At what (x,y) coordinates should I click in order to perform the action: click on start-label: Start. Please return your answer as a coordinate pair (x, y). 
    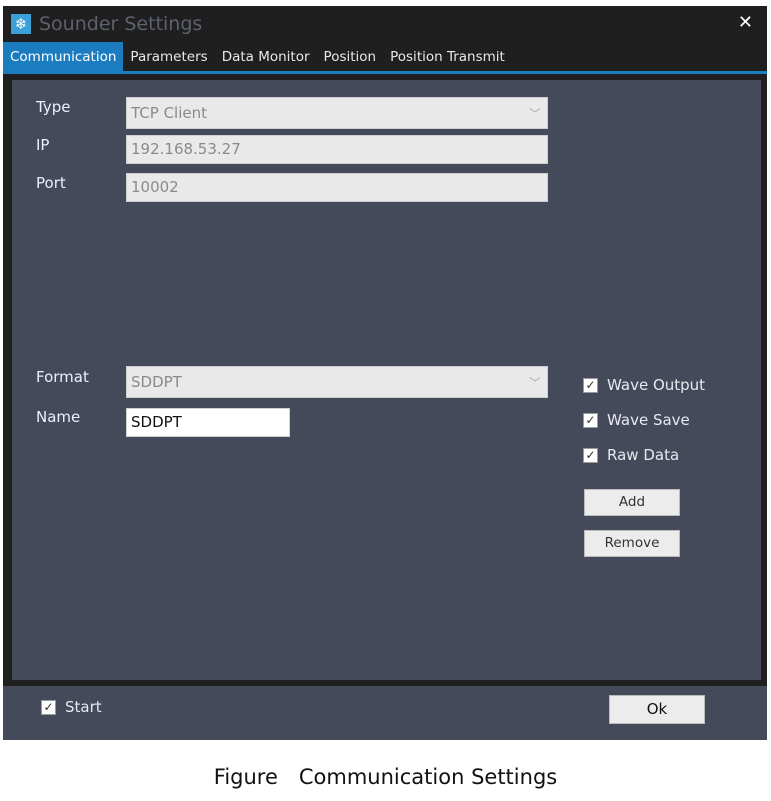
    Looking at the image, I should click on (83, 707).